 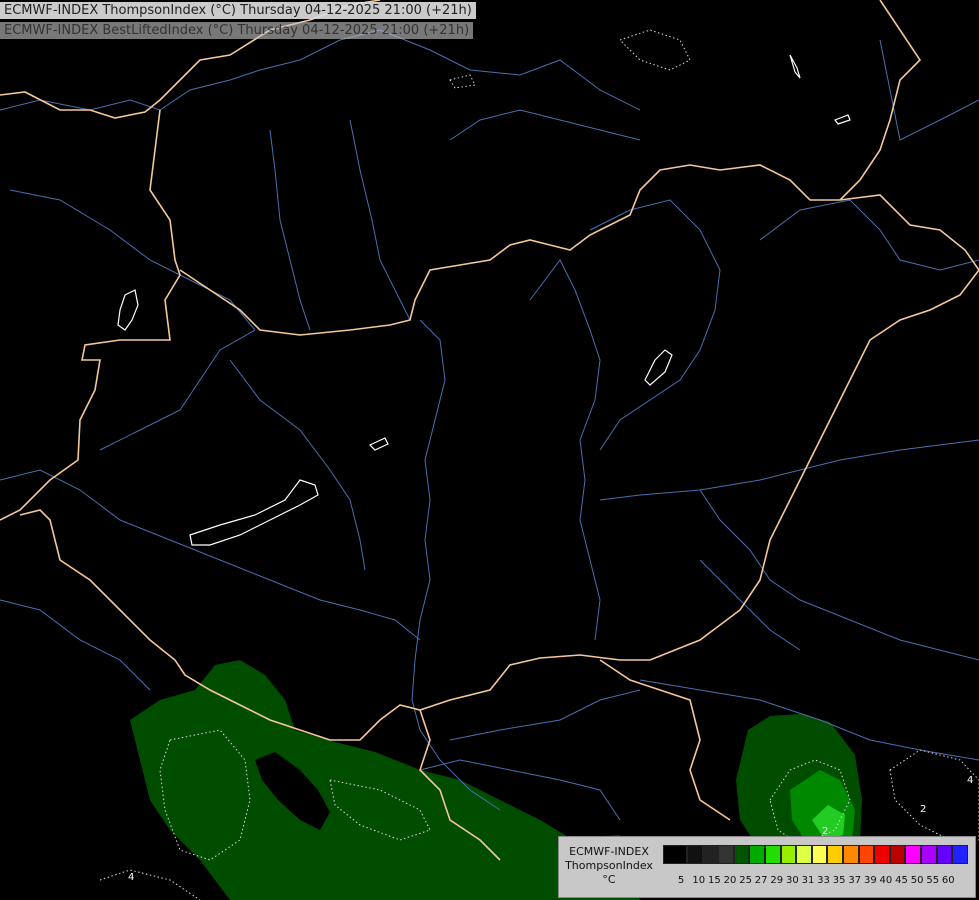 What do you see at coordinates (839, 880) in the screenshot?
I see `legend-tick: 35` at bounding box center [839, 880].